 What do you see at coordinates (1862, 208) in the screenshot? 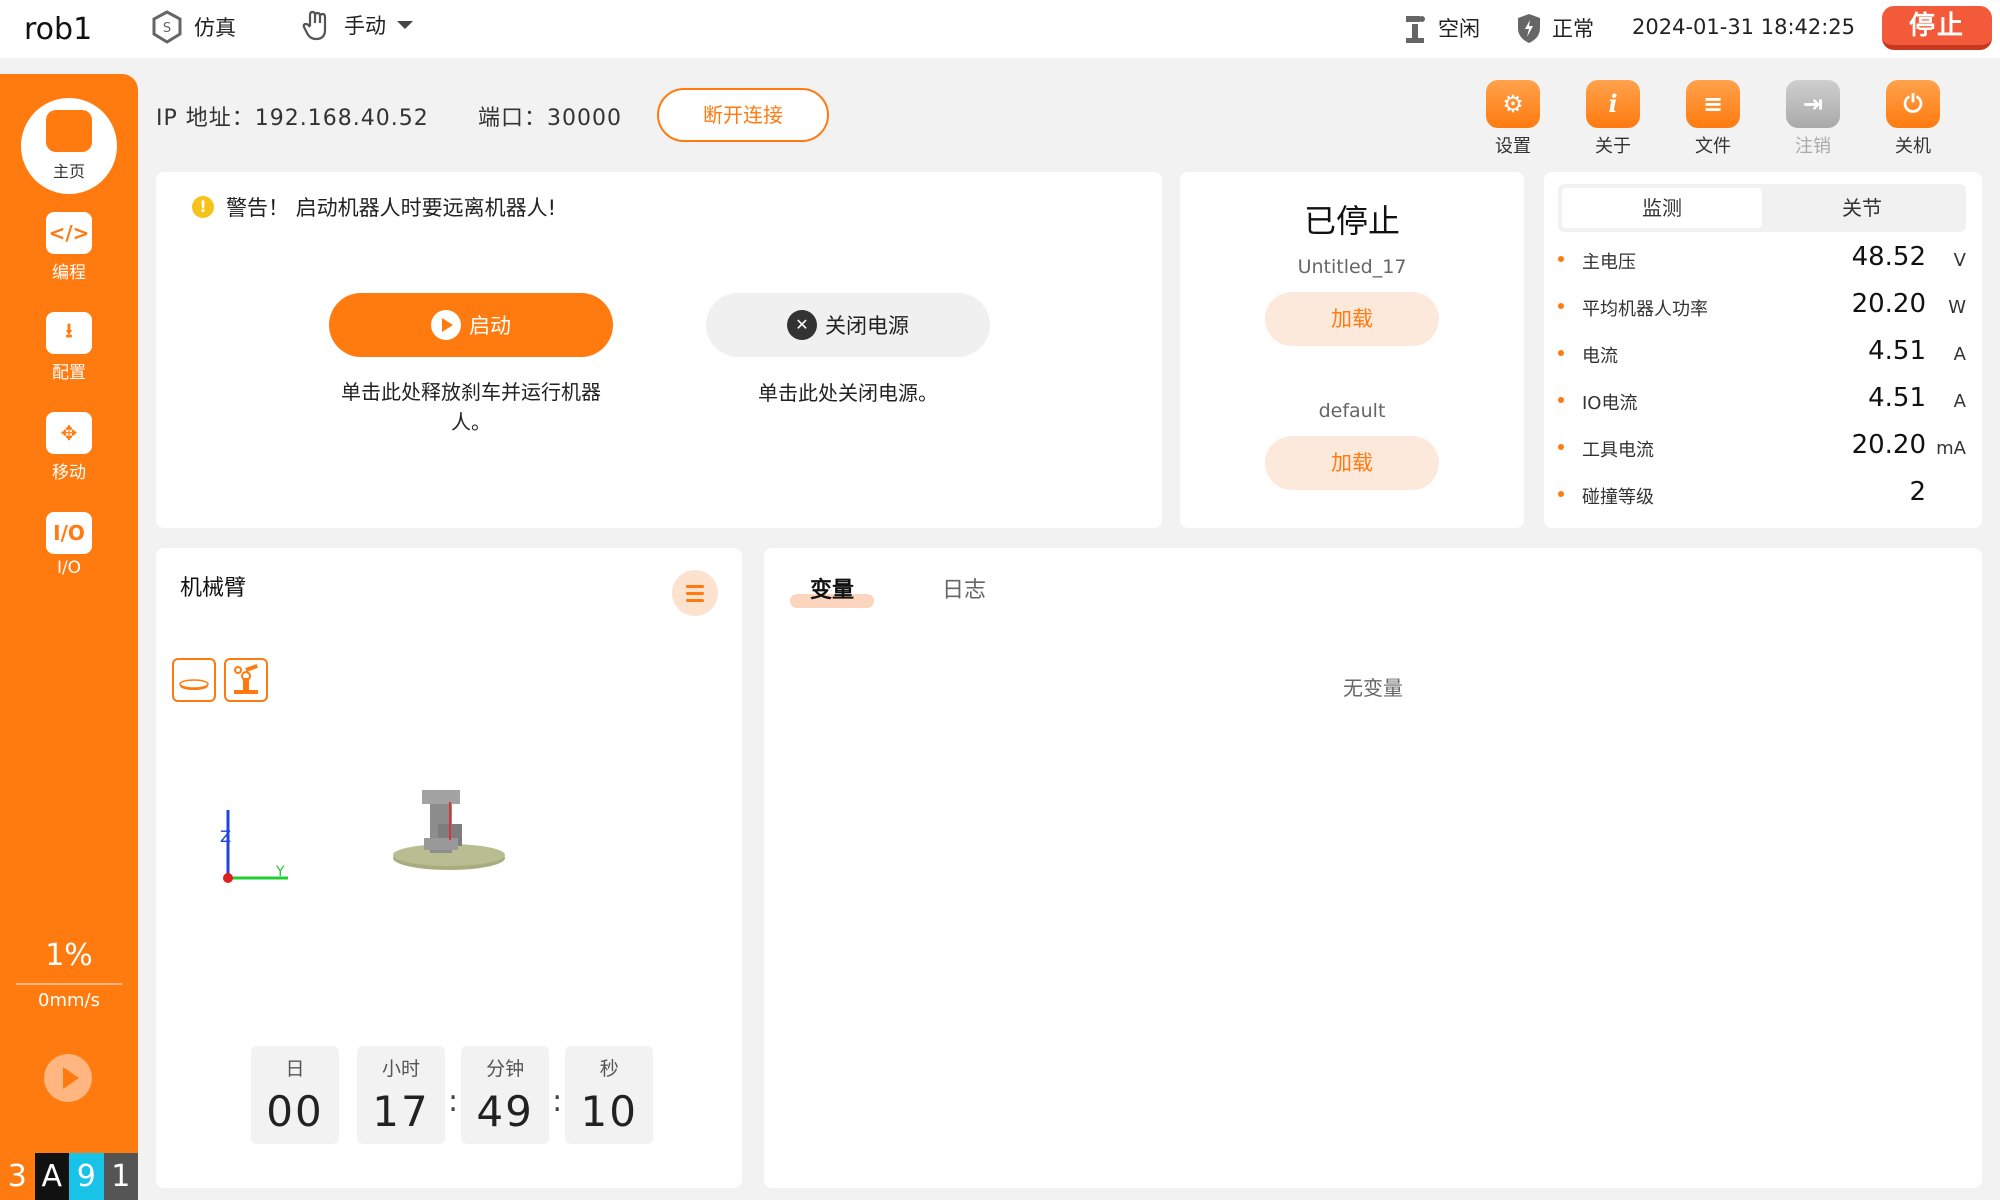
I see `tab-joints: 关节` at bounding box center [1862, 208].